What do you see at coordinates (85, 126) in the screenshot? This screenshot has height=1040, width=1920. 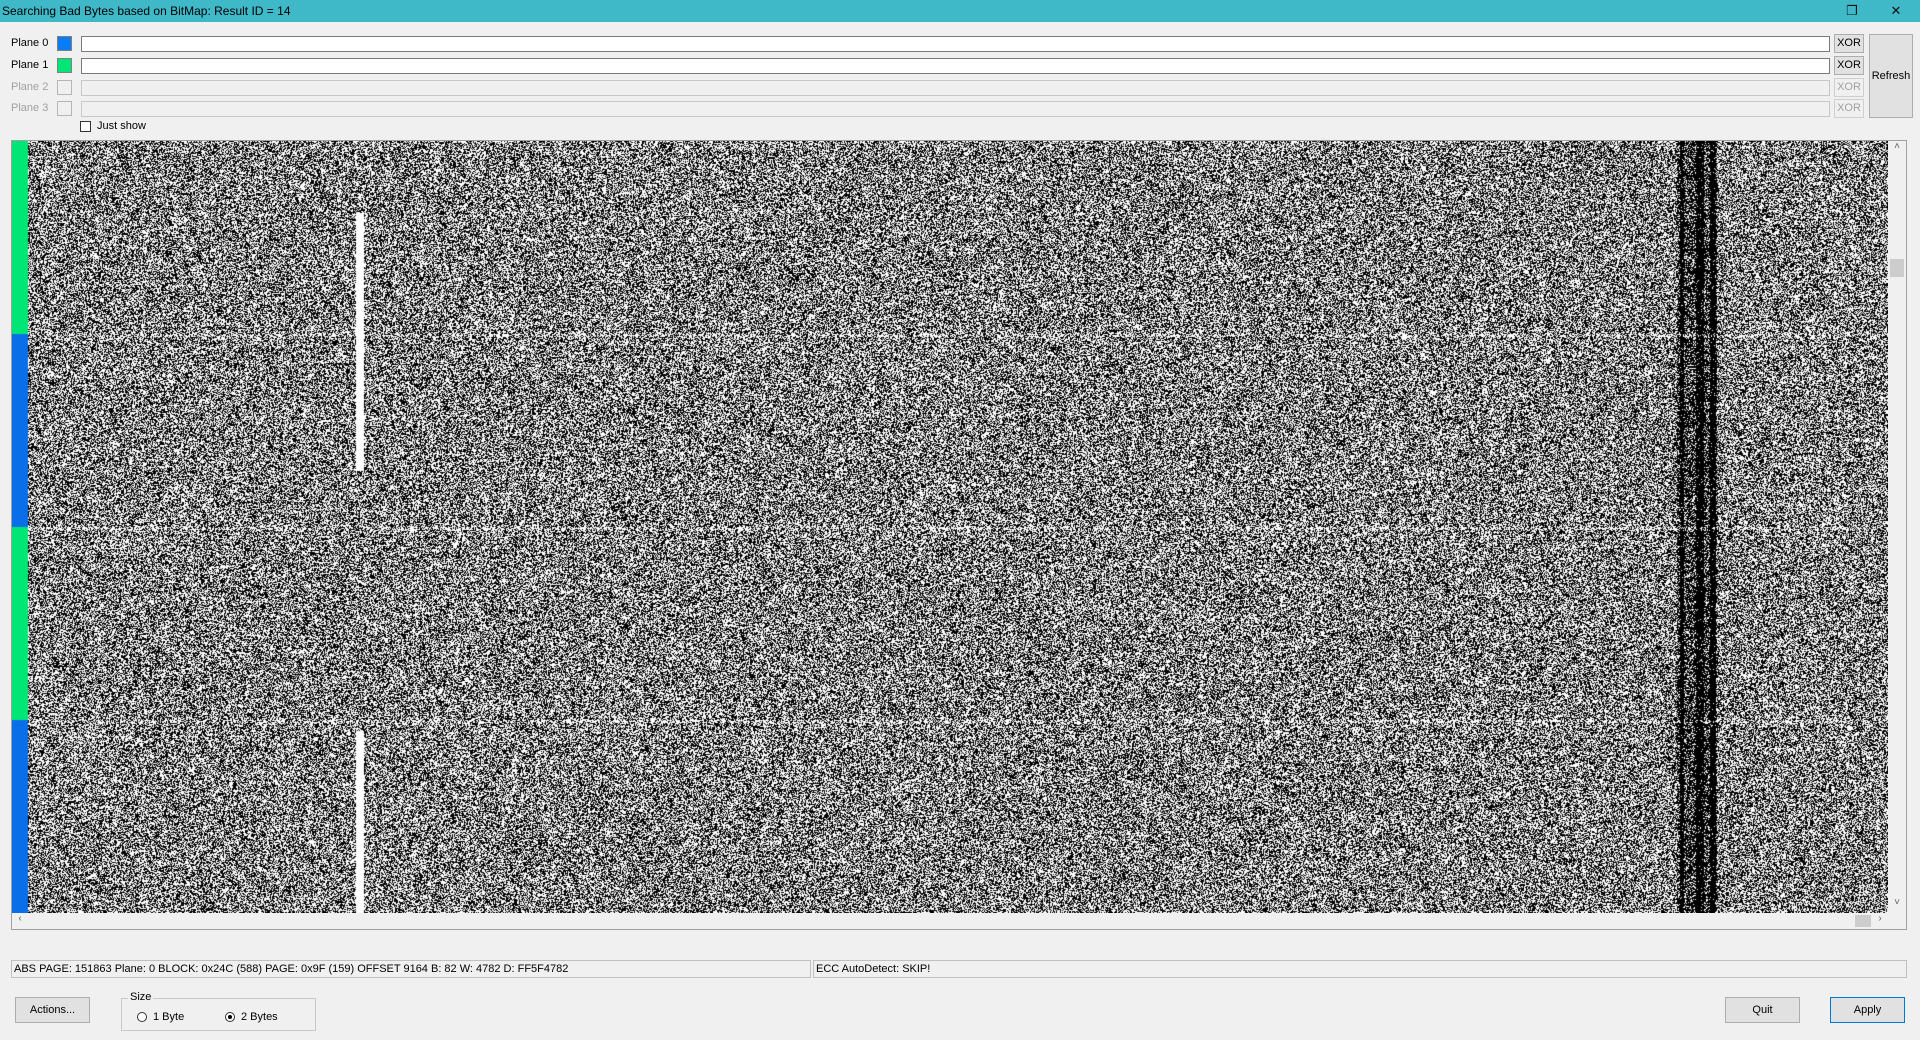 I see `just-show-checkbox` at bounding box center [85, 126].